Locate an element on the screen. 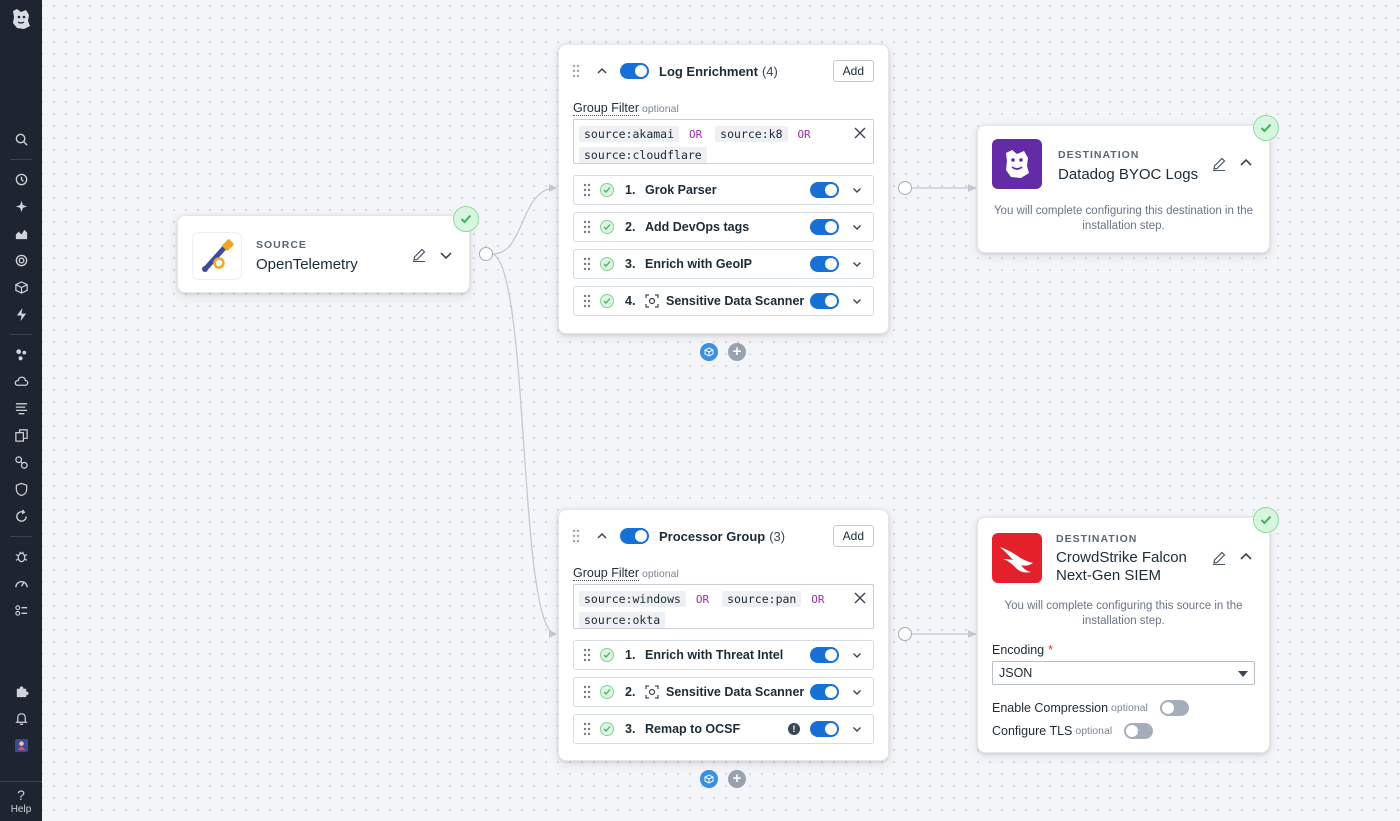 The width and height of the screenshot is (1400, 821). warning-info-icon: ! is located at coordinates (794, 729).